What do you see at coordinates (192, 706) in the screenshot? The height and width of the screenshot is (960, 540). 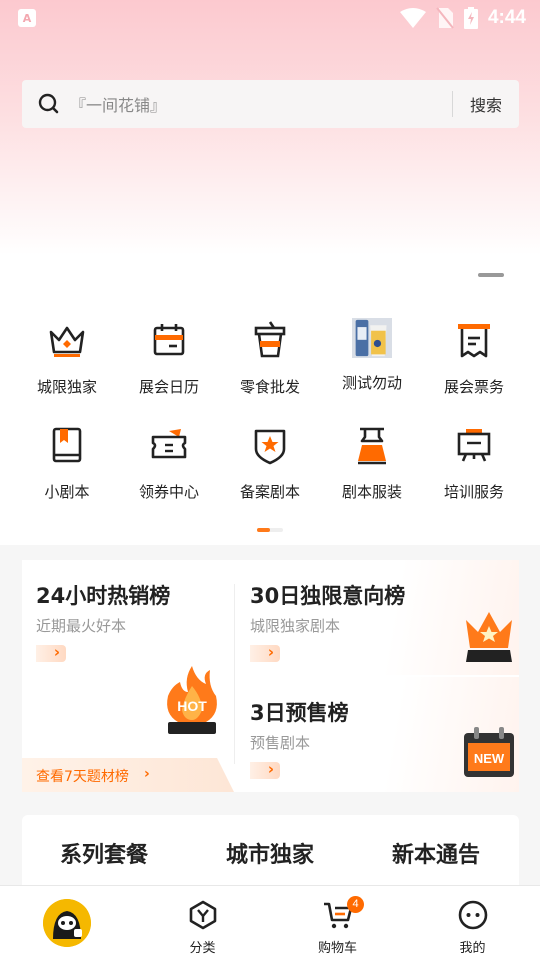 I see `hot-badge-text: HOT` at bounding box center [192, 706].